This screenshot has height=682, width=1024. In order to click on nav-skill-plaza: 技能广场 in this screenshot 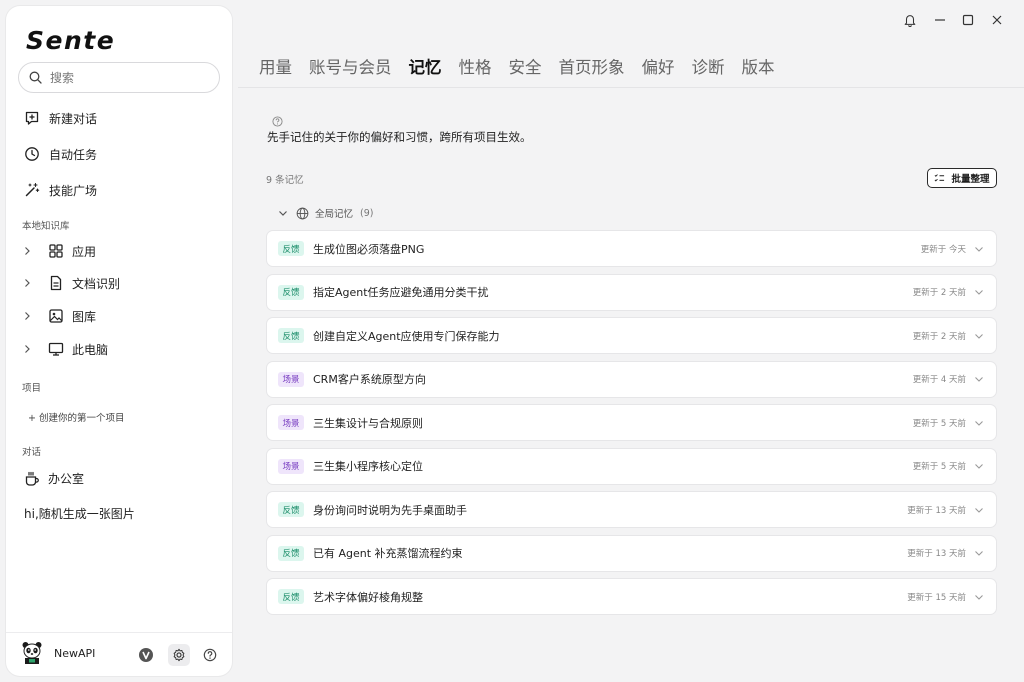, I will do `click(60, 190)`.